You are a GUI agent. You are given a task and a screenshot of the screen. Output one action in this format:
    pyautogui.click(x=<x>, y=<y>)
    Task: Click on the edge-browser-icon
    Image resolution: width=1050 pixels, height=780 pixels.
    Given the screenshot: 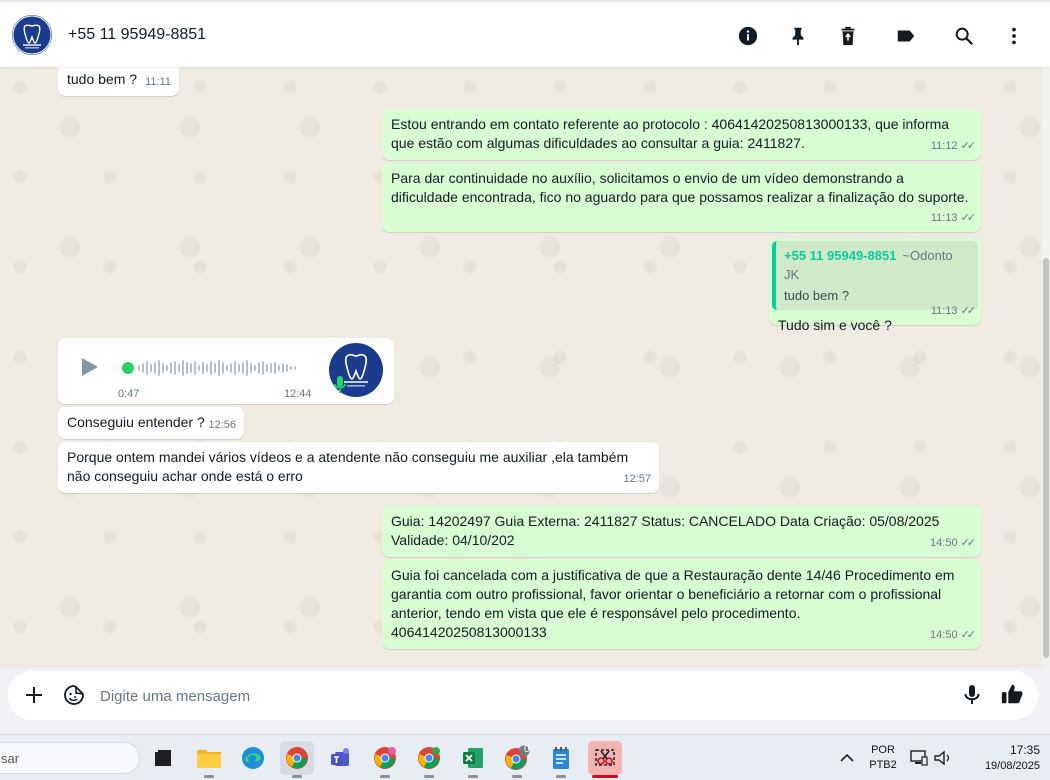 What is the action you would take?
    pyautogui.click(x=253, y=758)
    